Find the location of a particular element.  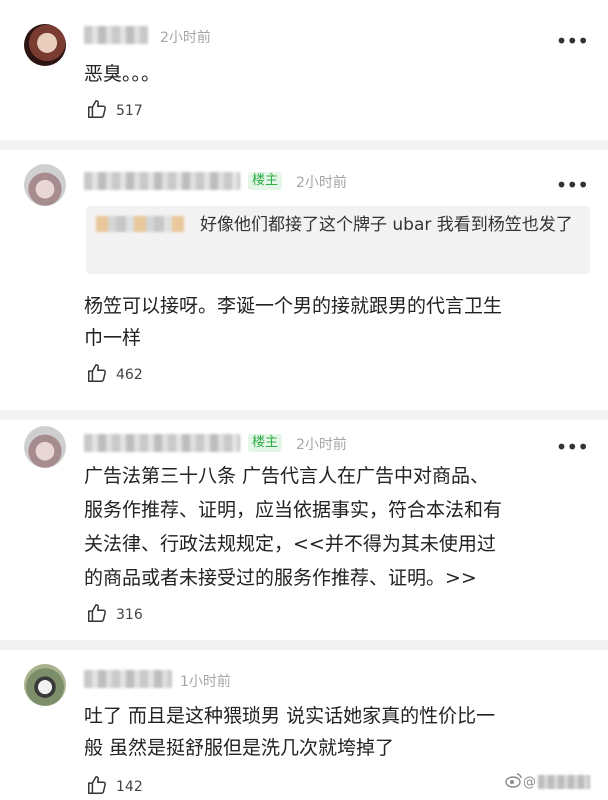

comment-text-line: 吐了 而且是这种猥琐男 说实话她家真的性价比一 is located at coordinates (290, 716).